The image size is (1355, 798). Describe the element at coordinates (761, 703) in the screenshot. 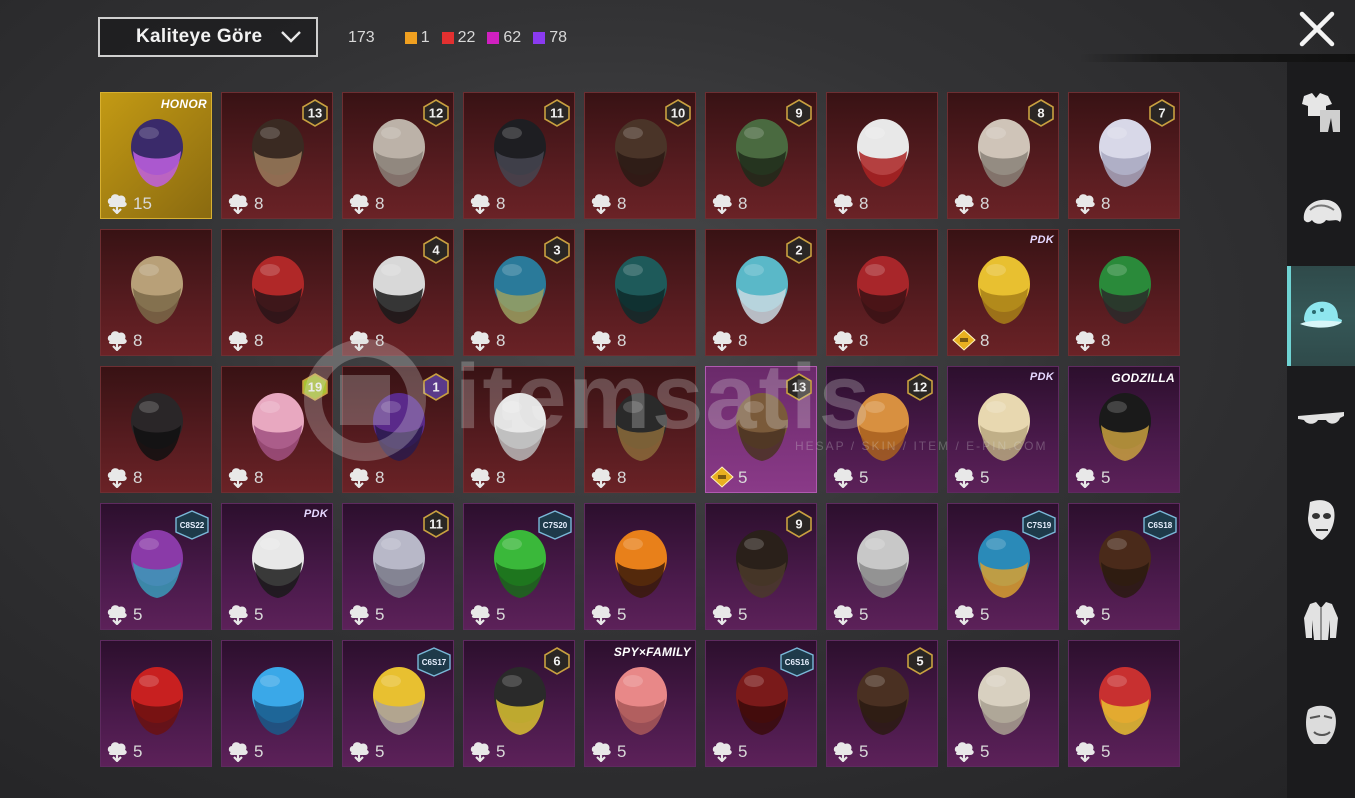

I see `item-card-hair-crimson: C6S16 5` at that location.